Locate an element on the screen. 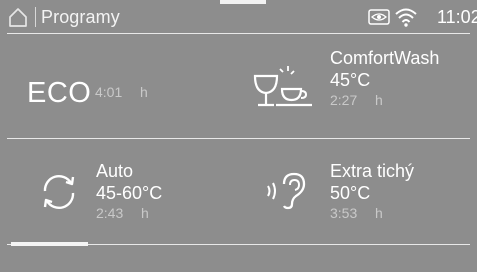  program-name: ComfortWash is located at coordinates (385, 58).